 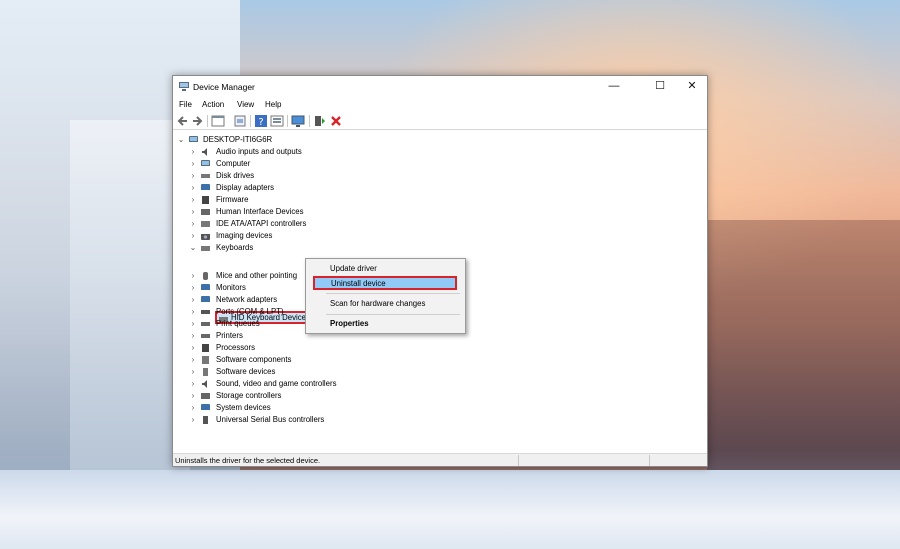 I want to click on tree-item-label: Computer, so click(x=233, y=163).